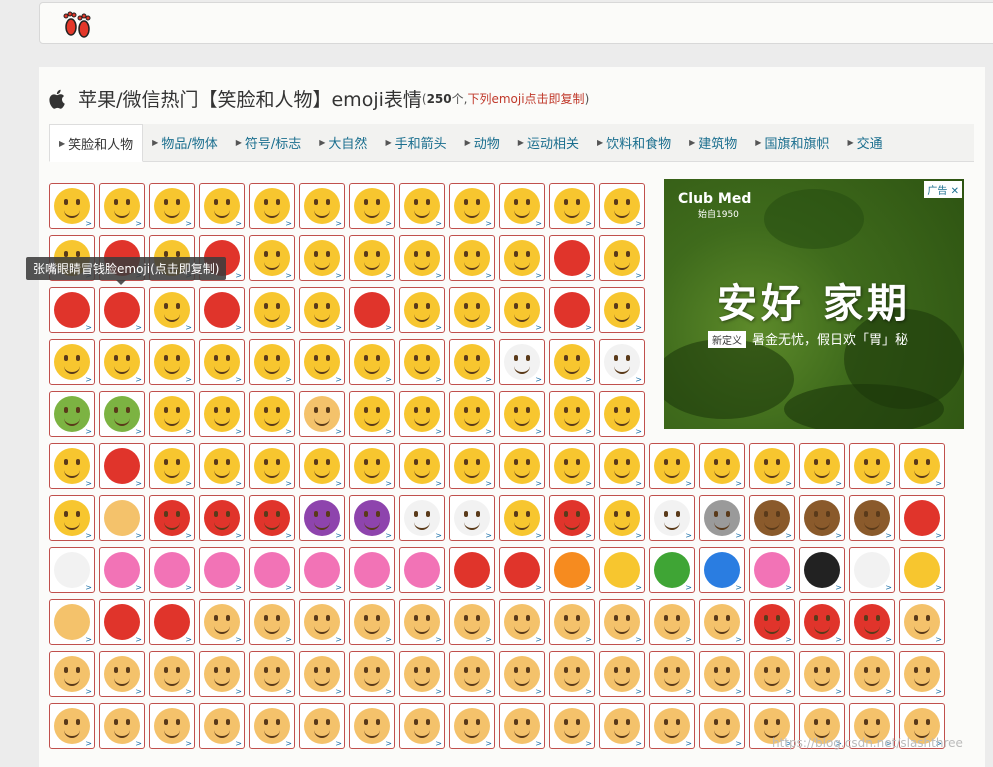  Describe the element at coordinates (415, 142) in the screenshot. I see `tab-4: ▶ 手和箭头` at that location.